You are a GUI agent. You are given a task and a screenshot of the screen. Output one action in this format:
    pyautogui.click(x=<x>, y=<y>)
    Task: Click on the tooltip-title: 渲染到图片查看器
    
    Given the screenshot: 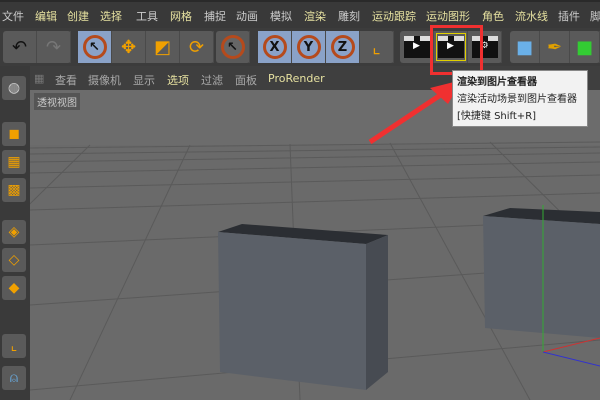 What is the action you would take?
    pyautogui.click(x=497, y=82)
    